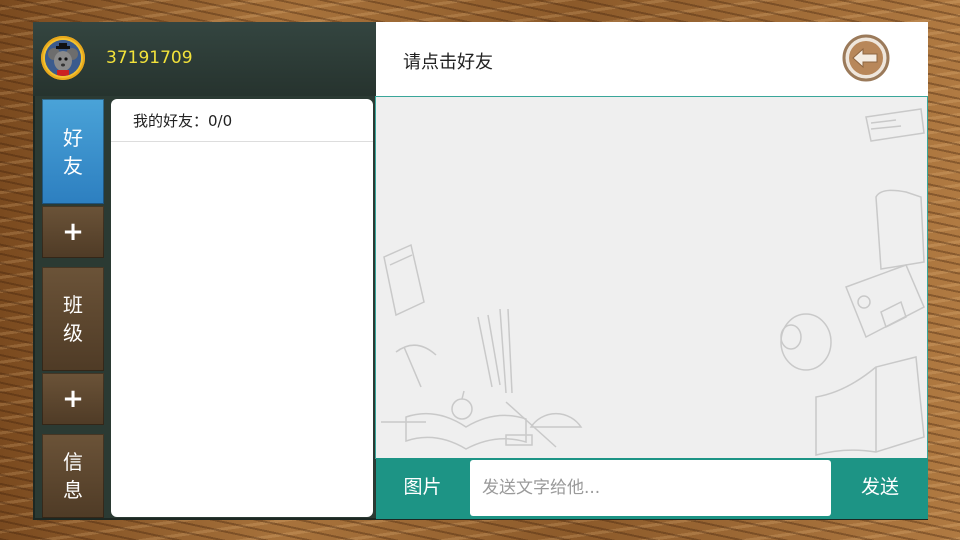 The width and height of the screenshot is (960, 540). What do you see at coordinates (149, 58) in the screenshot?
I see `user-id: 37191709` at bounding box center [149, 58].